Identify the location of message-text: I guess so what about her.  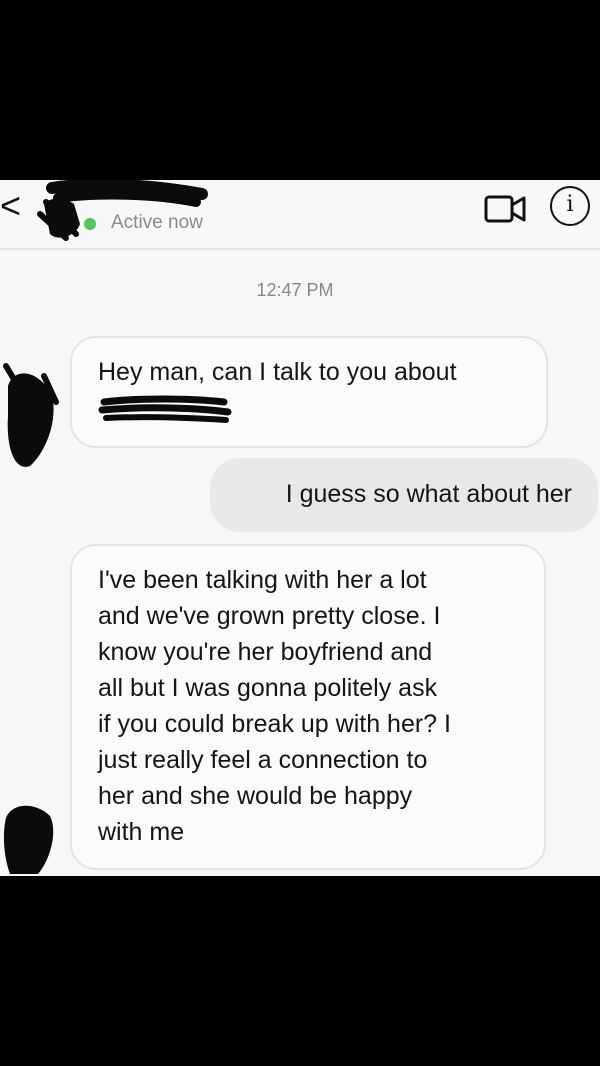
(428, 494).